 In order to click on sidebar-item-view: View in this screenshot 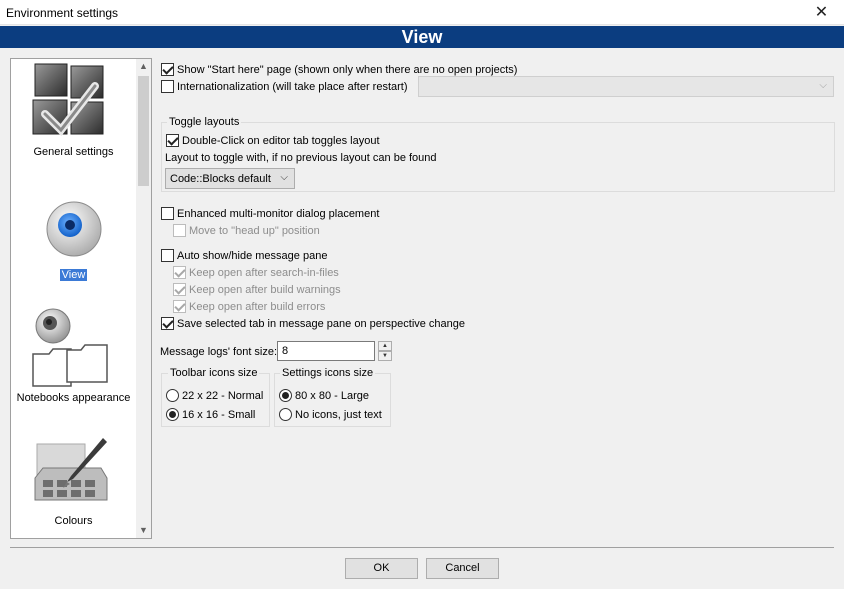, I will do `click(73, 239)`.